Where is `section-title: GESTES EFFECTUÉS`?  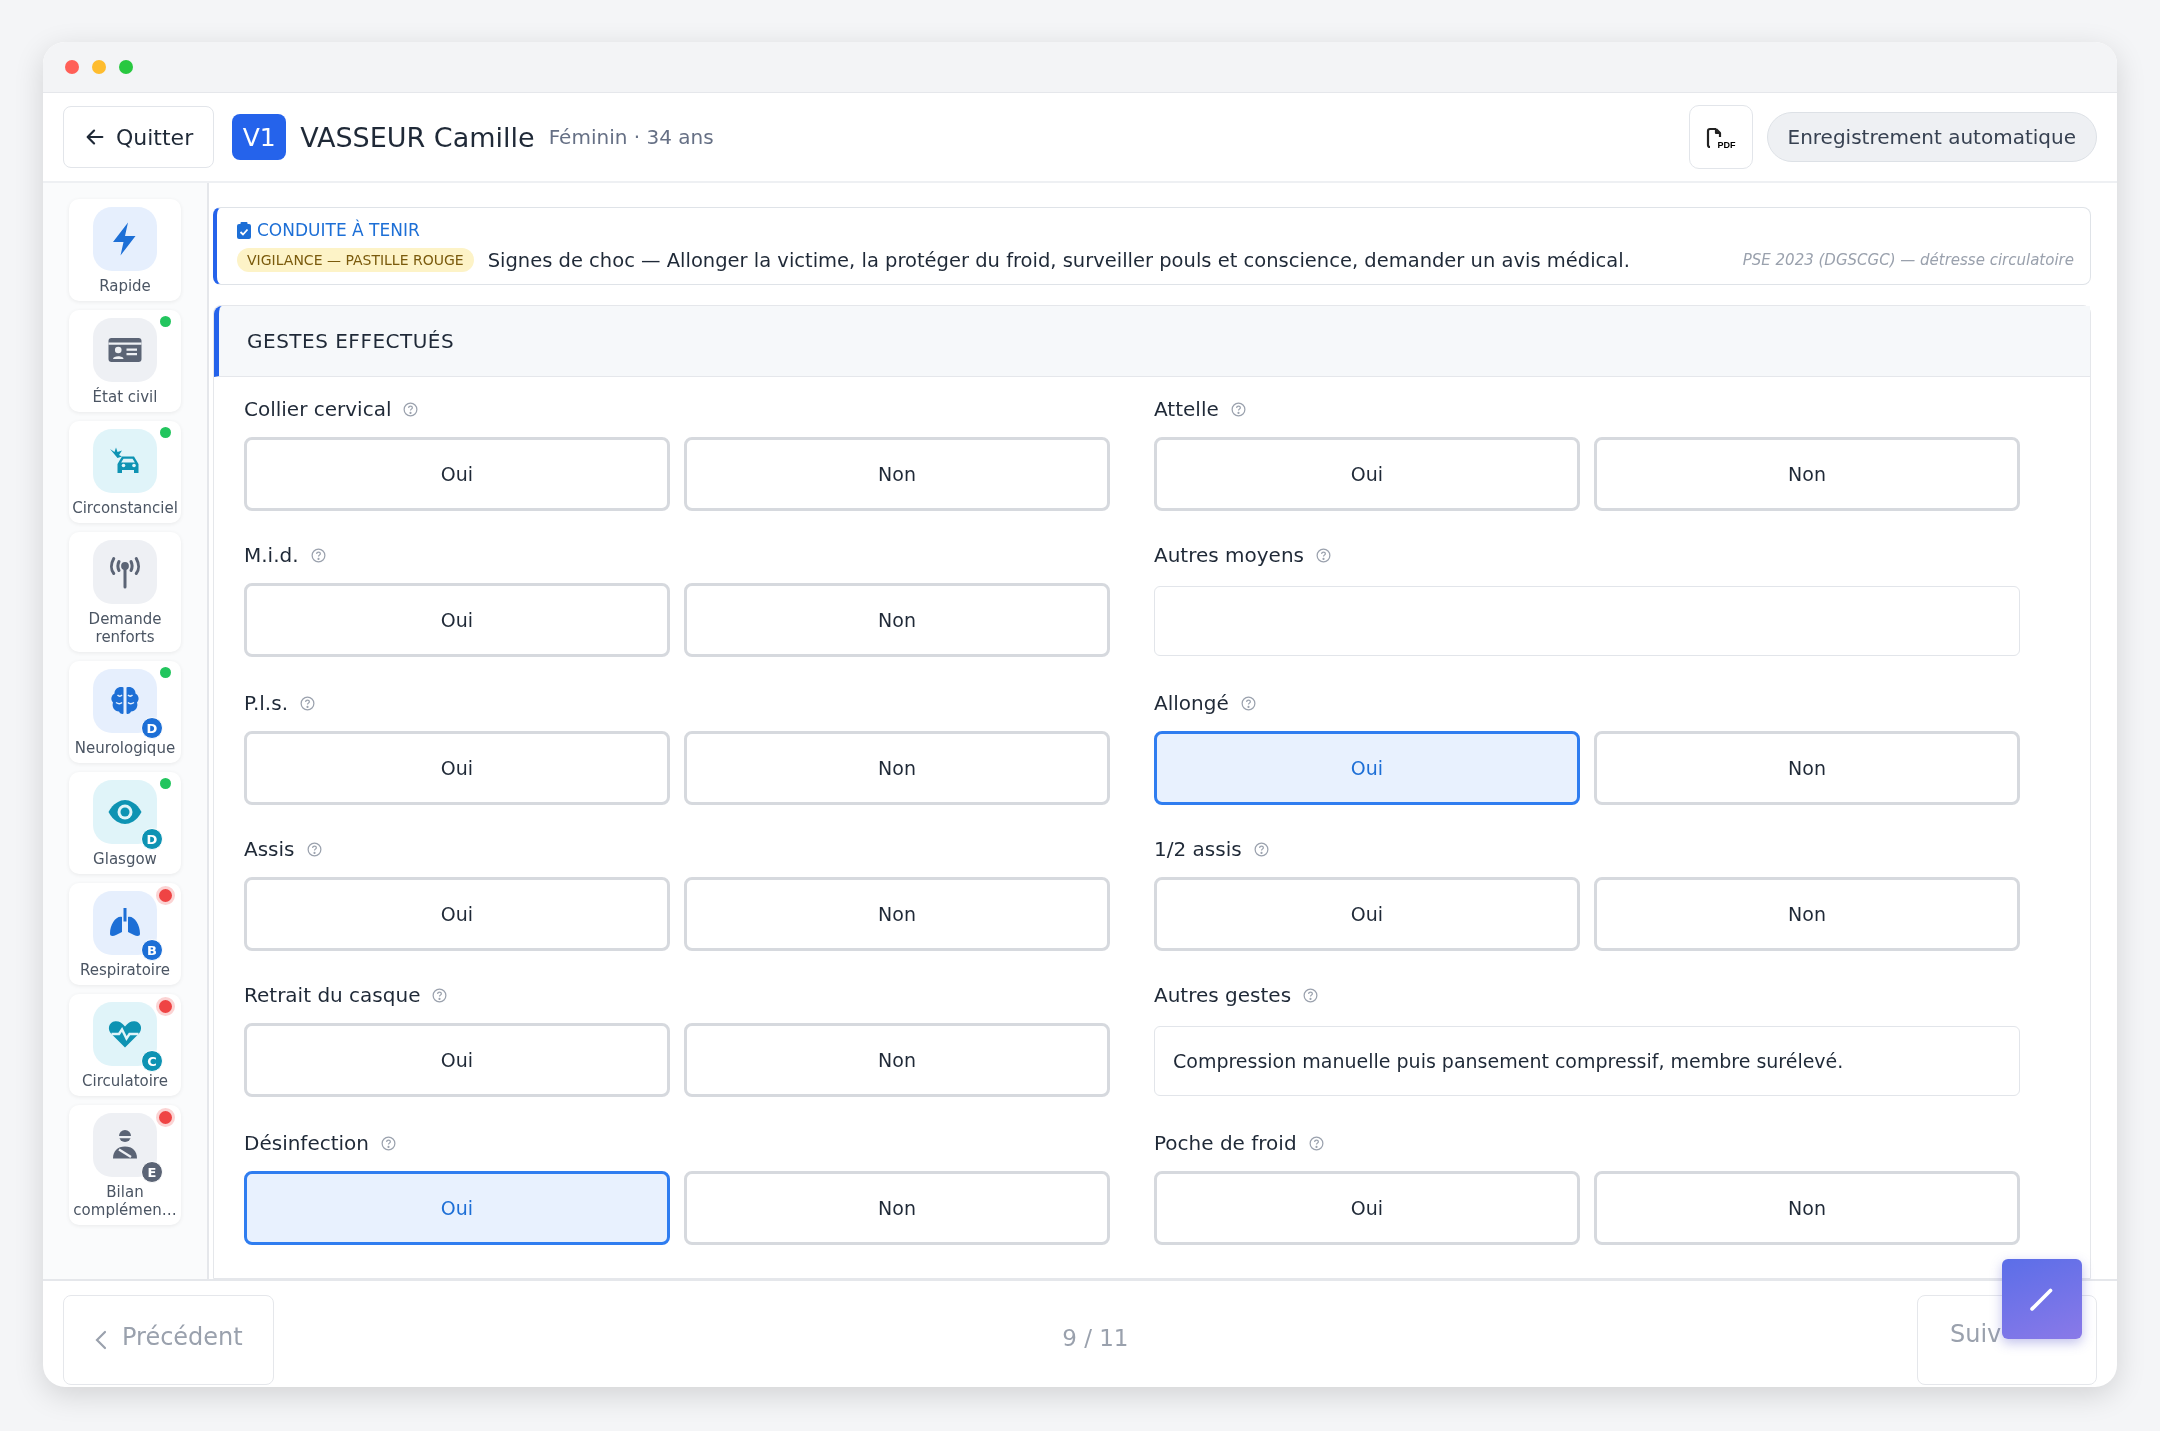 section-title: GESTES EFFECTUÉS is located at coordinates (351, 341).